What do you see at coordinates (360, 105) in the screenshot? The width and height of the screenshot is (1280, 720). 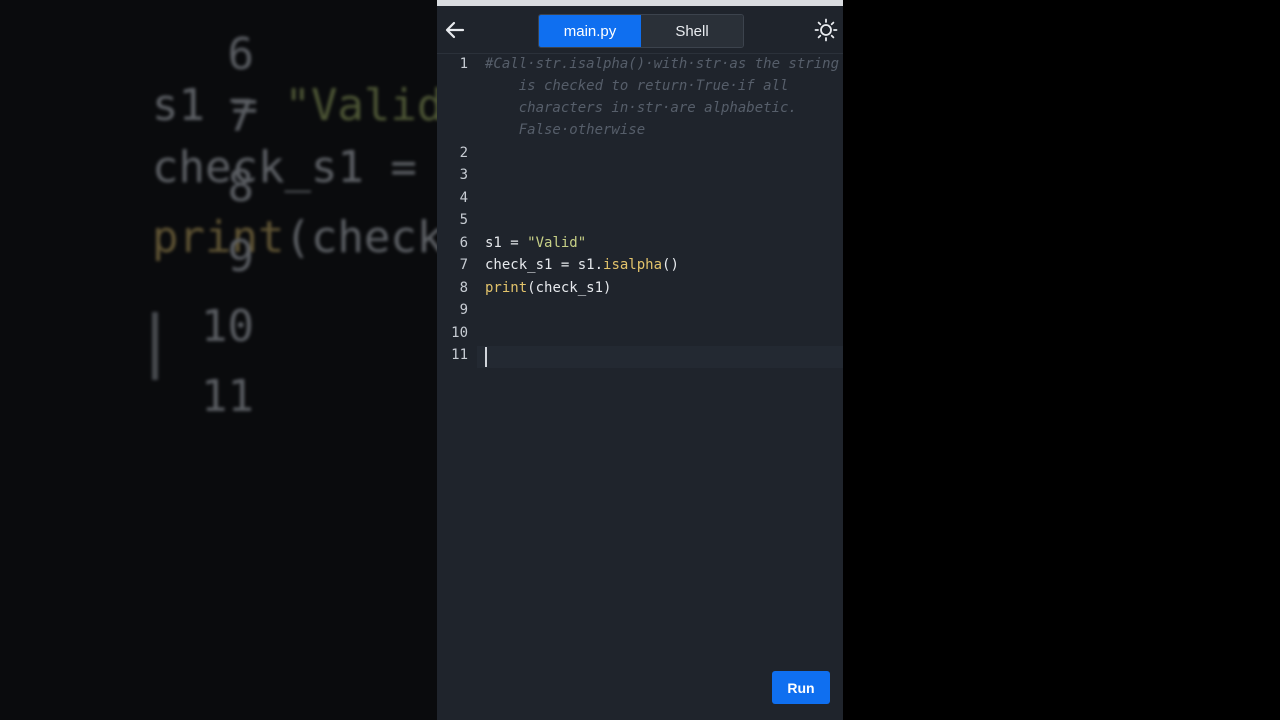 I see `bg-code-string: "Valid"` at bounding box center [360, 105].